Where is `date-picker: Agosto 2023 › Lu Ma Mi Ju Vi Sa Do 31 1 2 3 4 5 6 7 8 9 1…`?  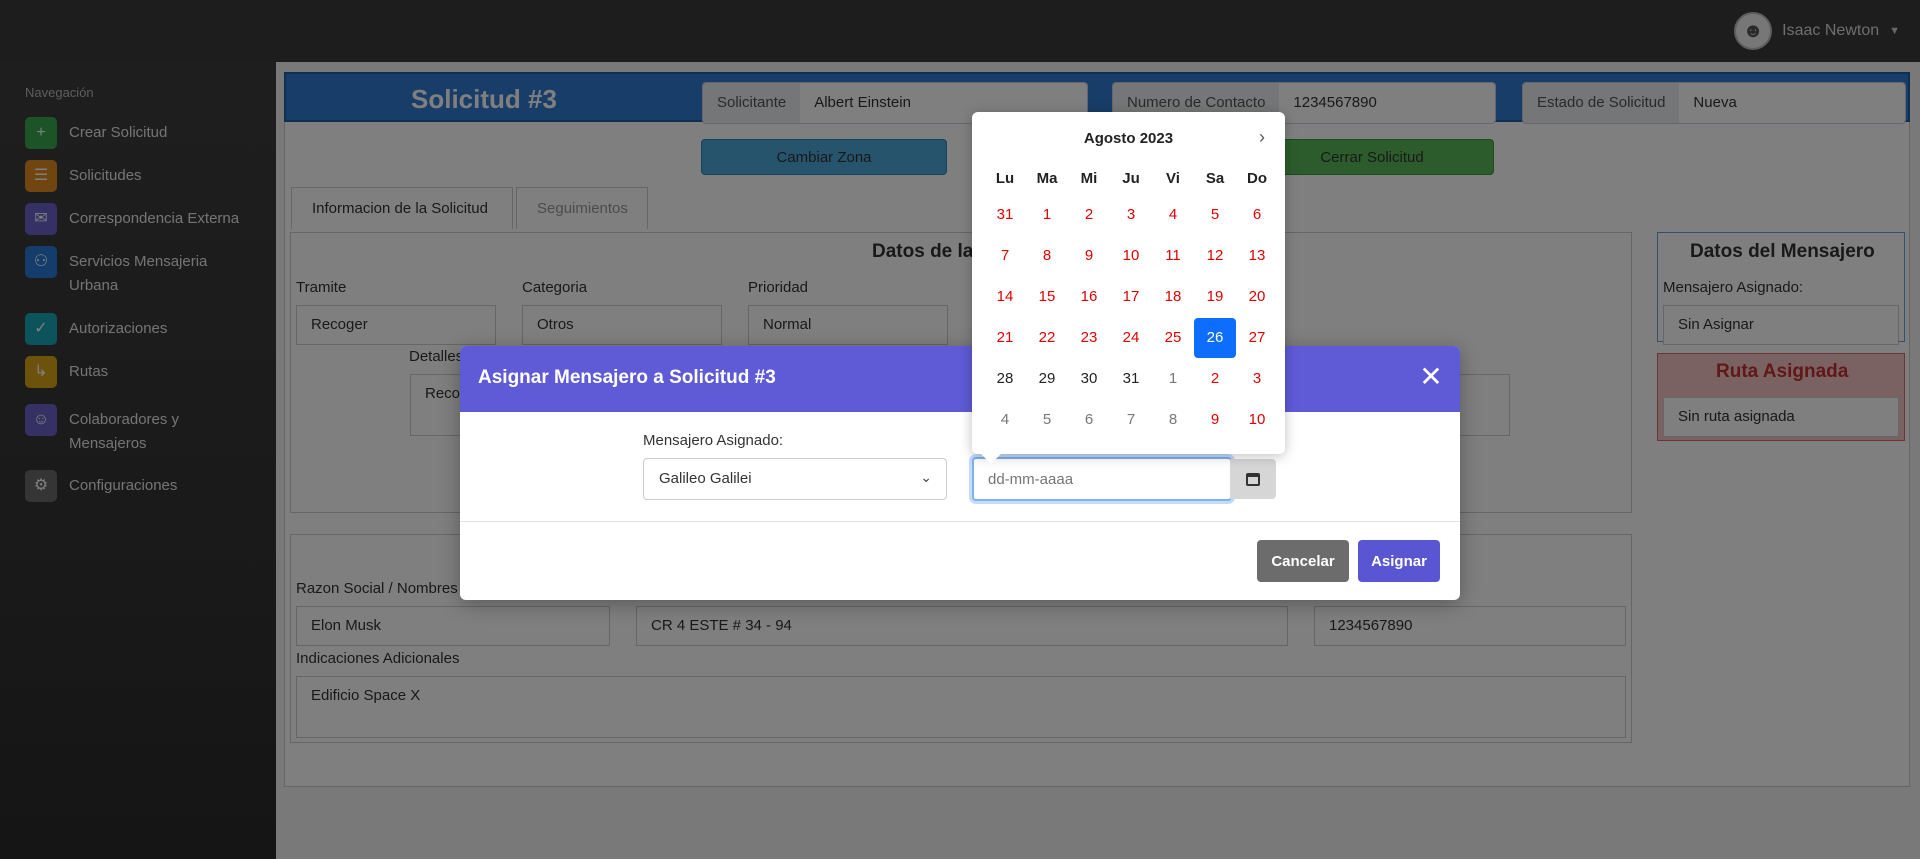
date-picker: Agosto 2023 › Lu Ma Mi Ju Vi Sa Do 31 1 2 3 4 5 6 7 8 9 1… is located at coordinates (1128, 288).